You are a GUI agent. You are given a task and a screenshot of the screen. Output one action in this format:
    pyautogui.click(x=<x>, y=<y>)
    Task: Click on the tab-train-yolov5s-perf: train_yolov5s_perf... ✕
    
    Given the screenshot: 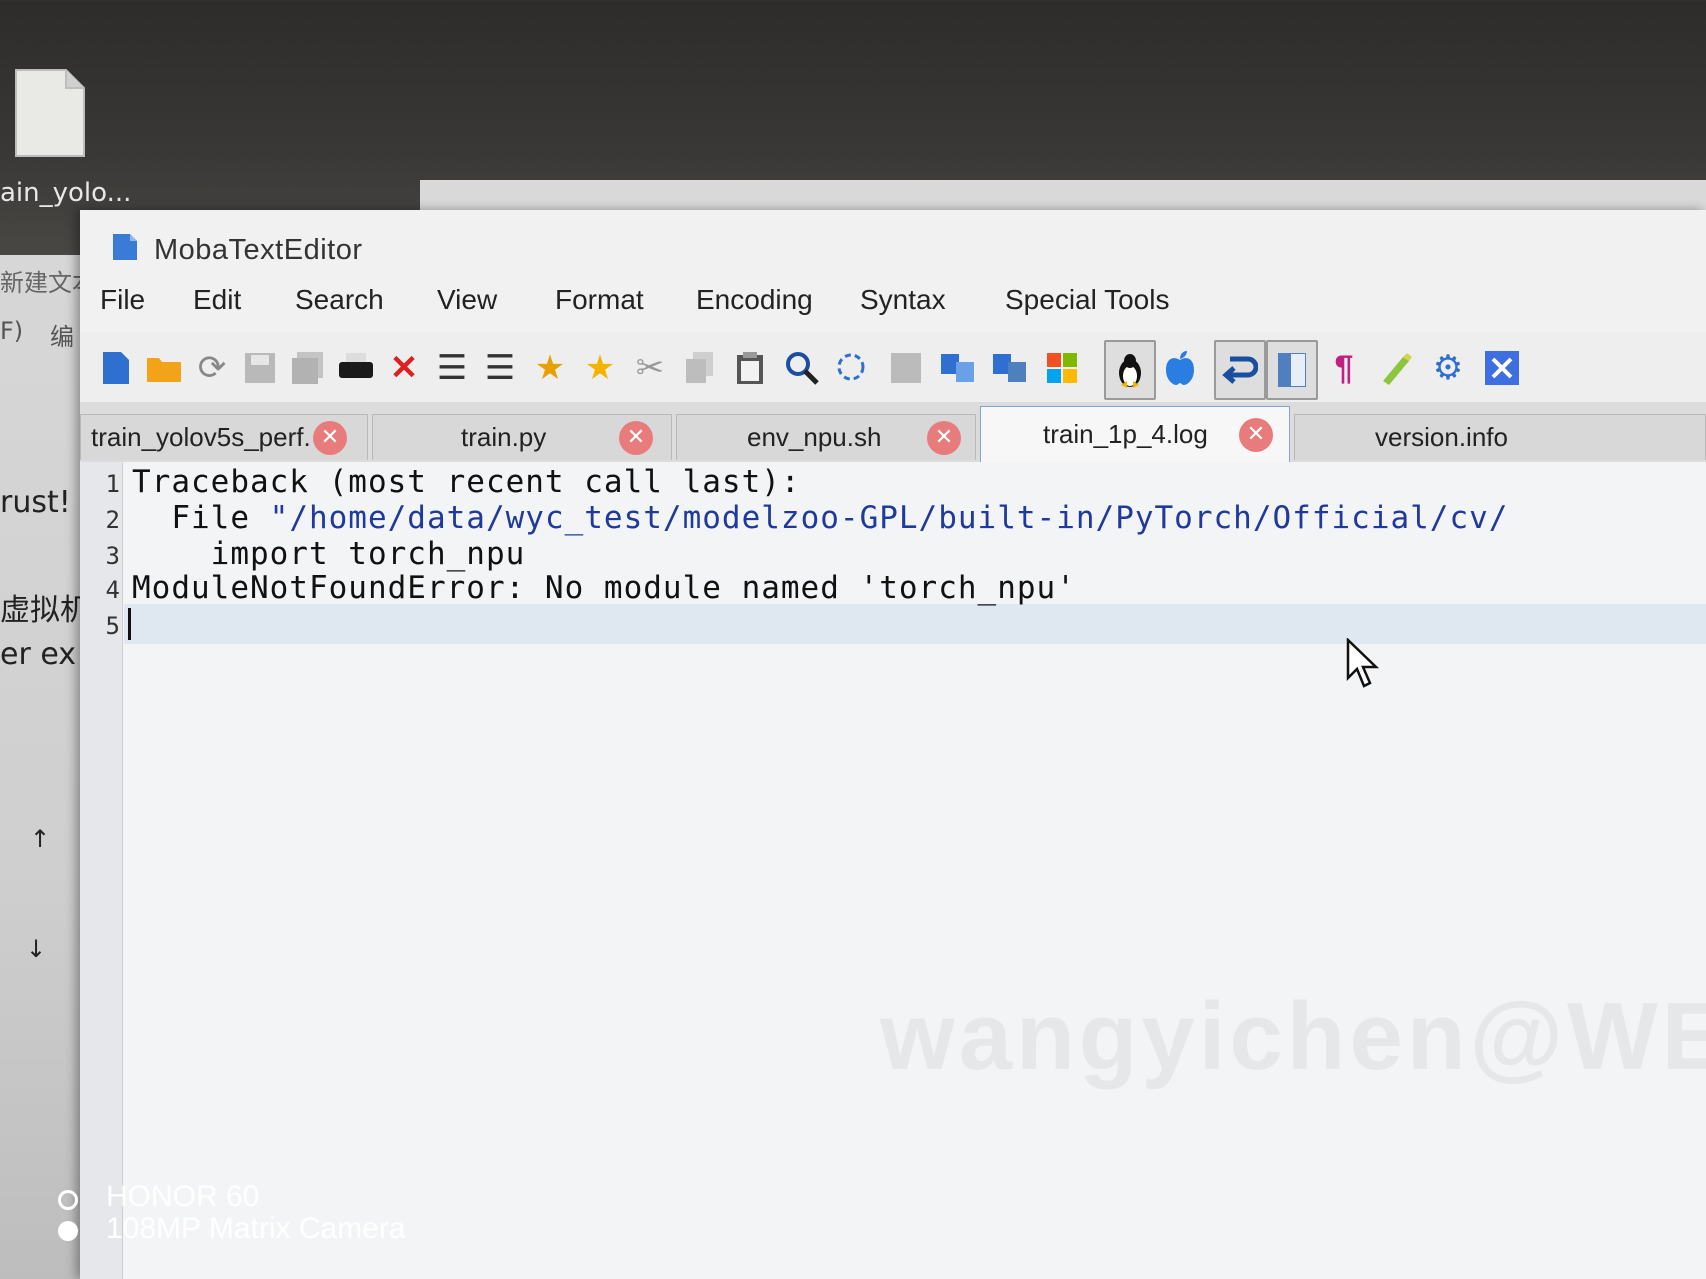 What is the action you would take?
    pyautogui.click(x=224, y=437)
    